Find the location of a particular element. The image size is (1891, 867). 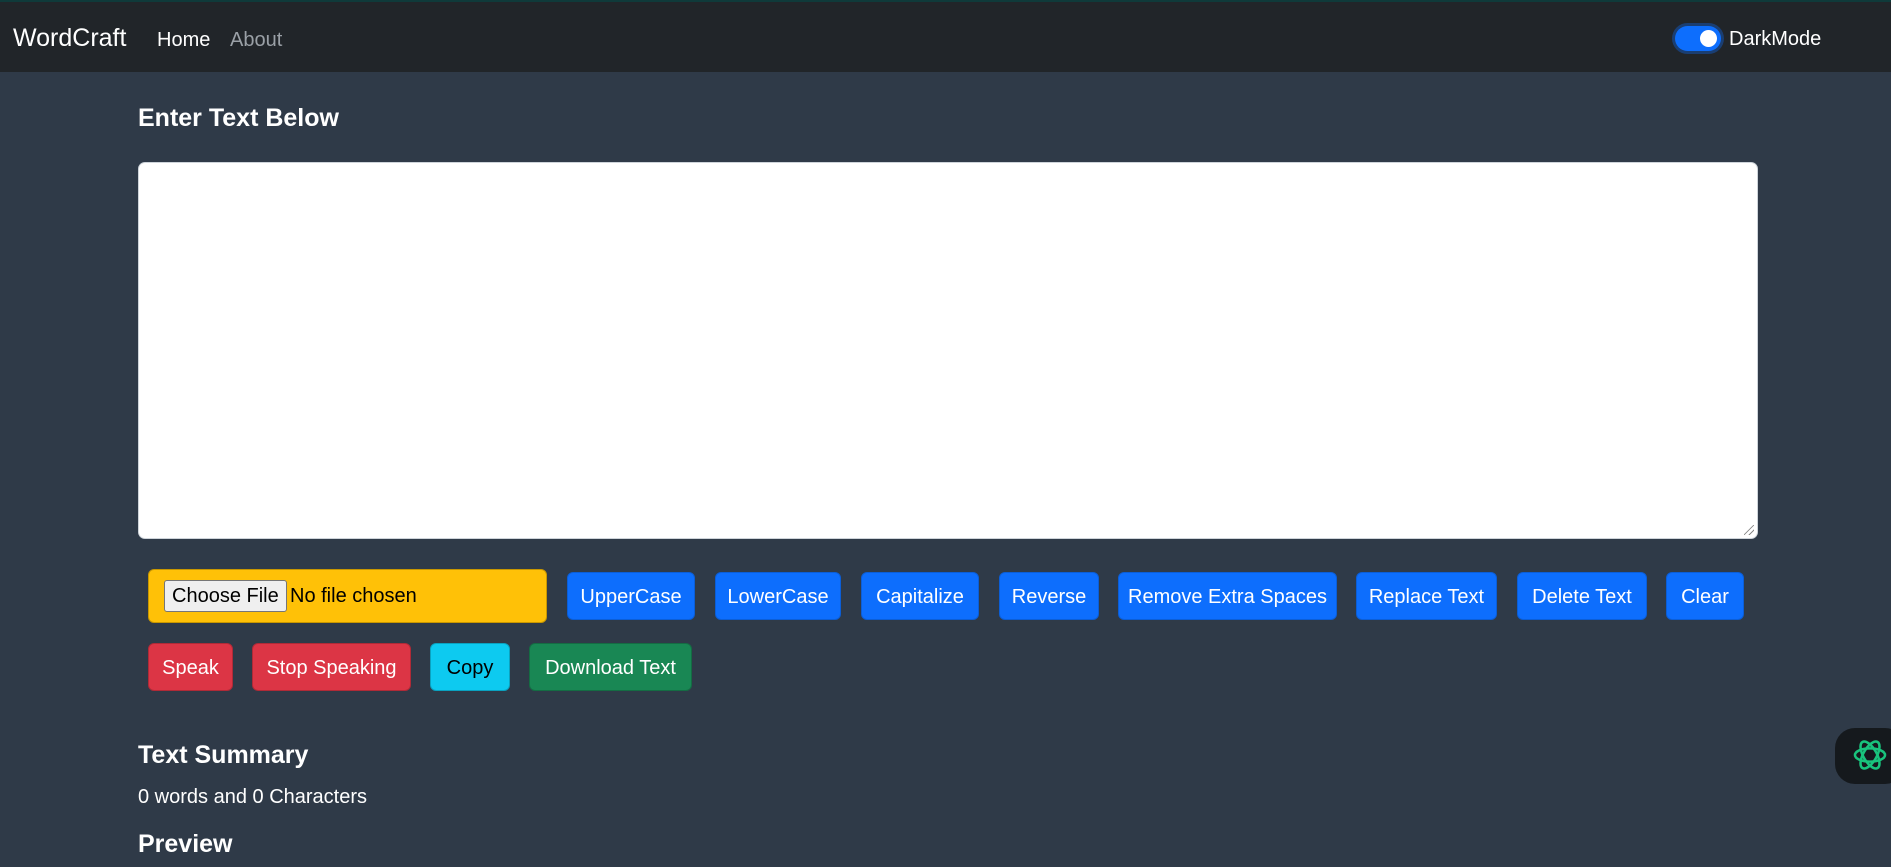

dark-mode-label: DarkMode is located at coordinates (1775, 39).